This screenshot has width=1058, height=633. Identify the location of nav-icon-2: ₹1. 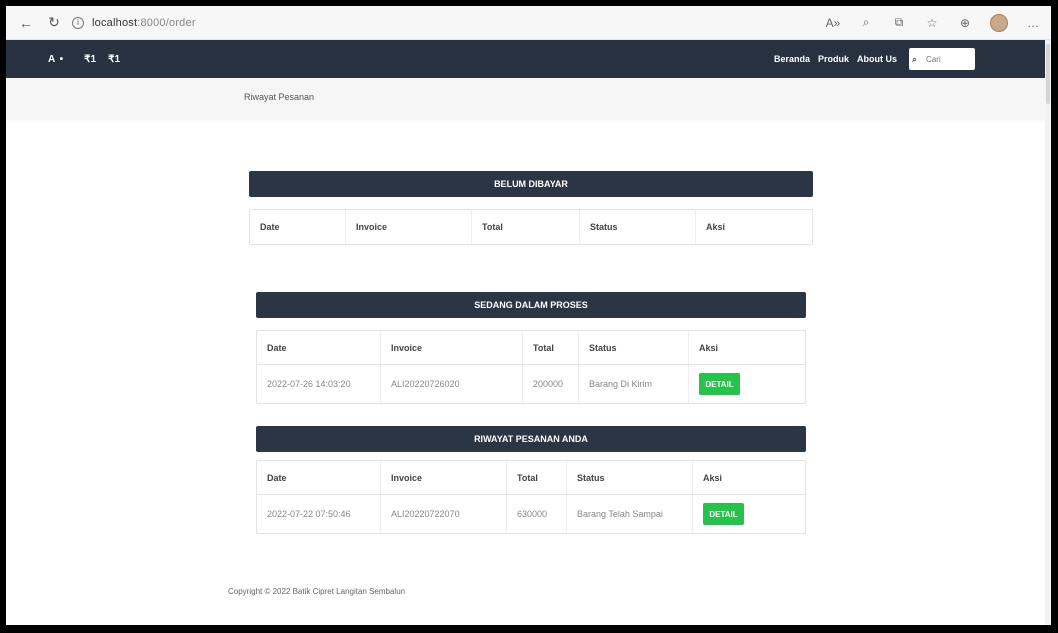
(114, 59).